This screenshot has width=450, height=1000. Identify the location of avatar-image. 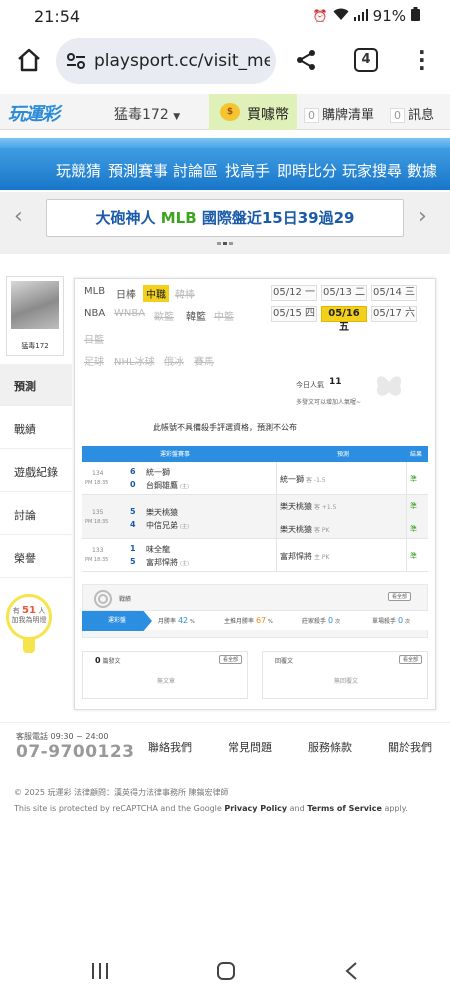
(35, 305).